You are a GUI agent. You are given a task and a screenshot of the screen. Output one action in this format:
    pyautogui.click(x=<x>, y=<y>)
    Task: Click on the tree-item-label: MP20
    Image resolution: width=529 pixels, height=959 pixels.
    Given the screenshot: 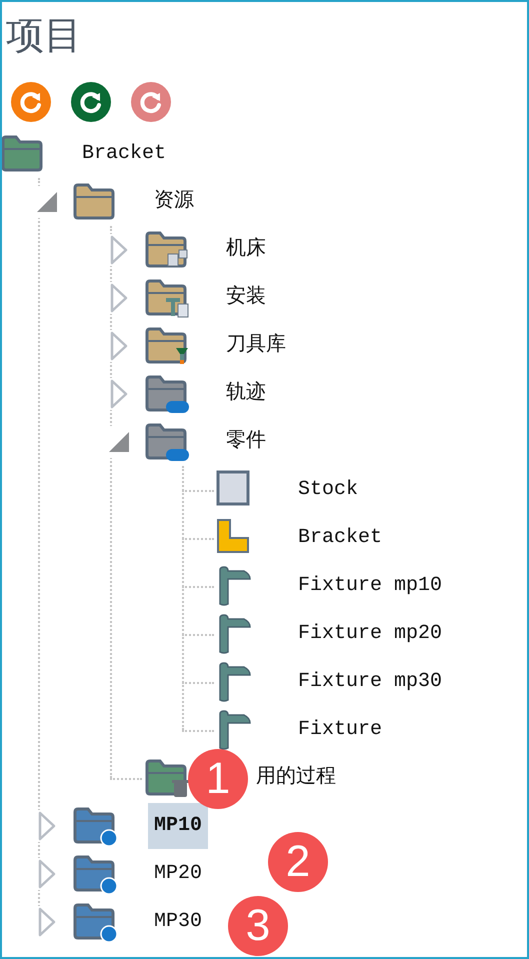 What is the action you would take?
    pyautogui.click(x=178, y=874)
    